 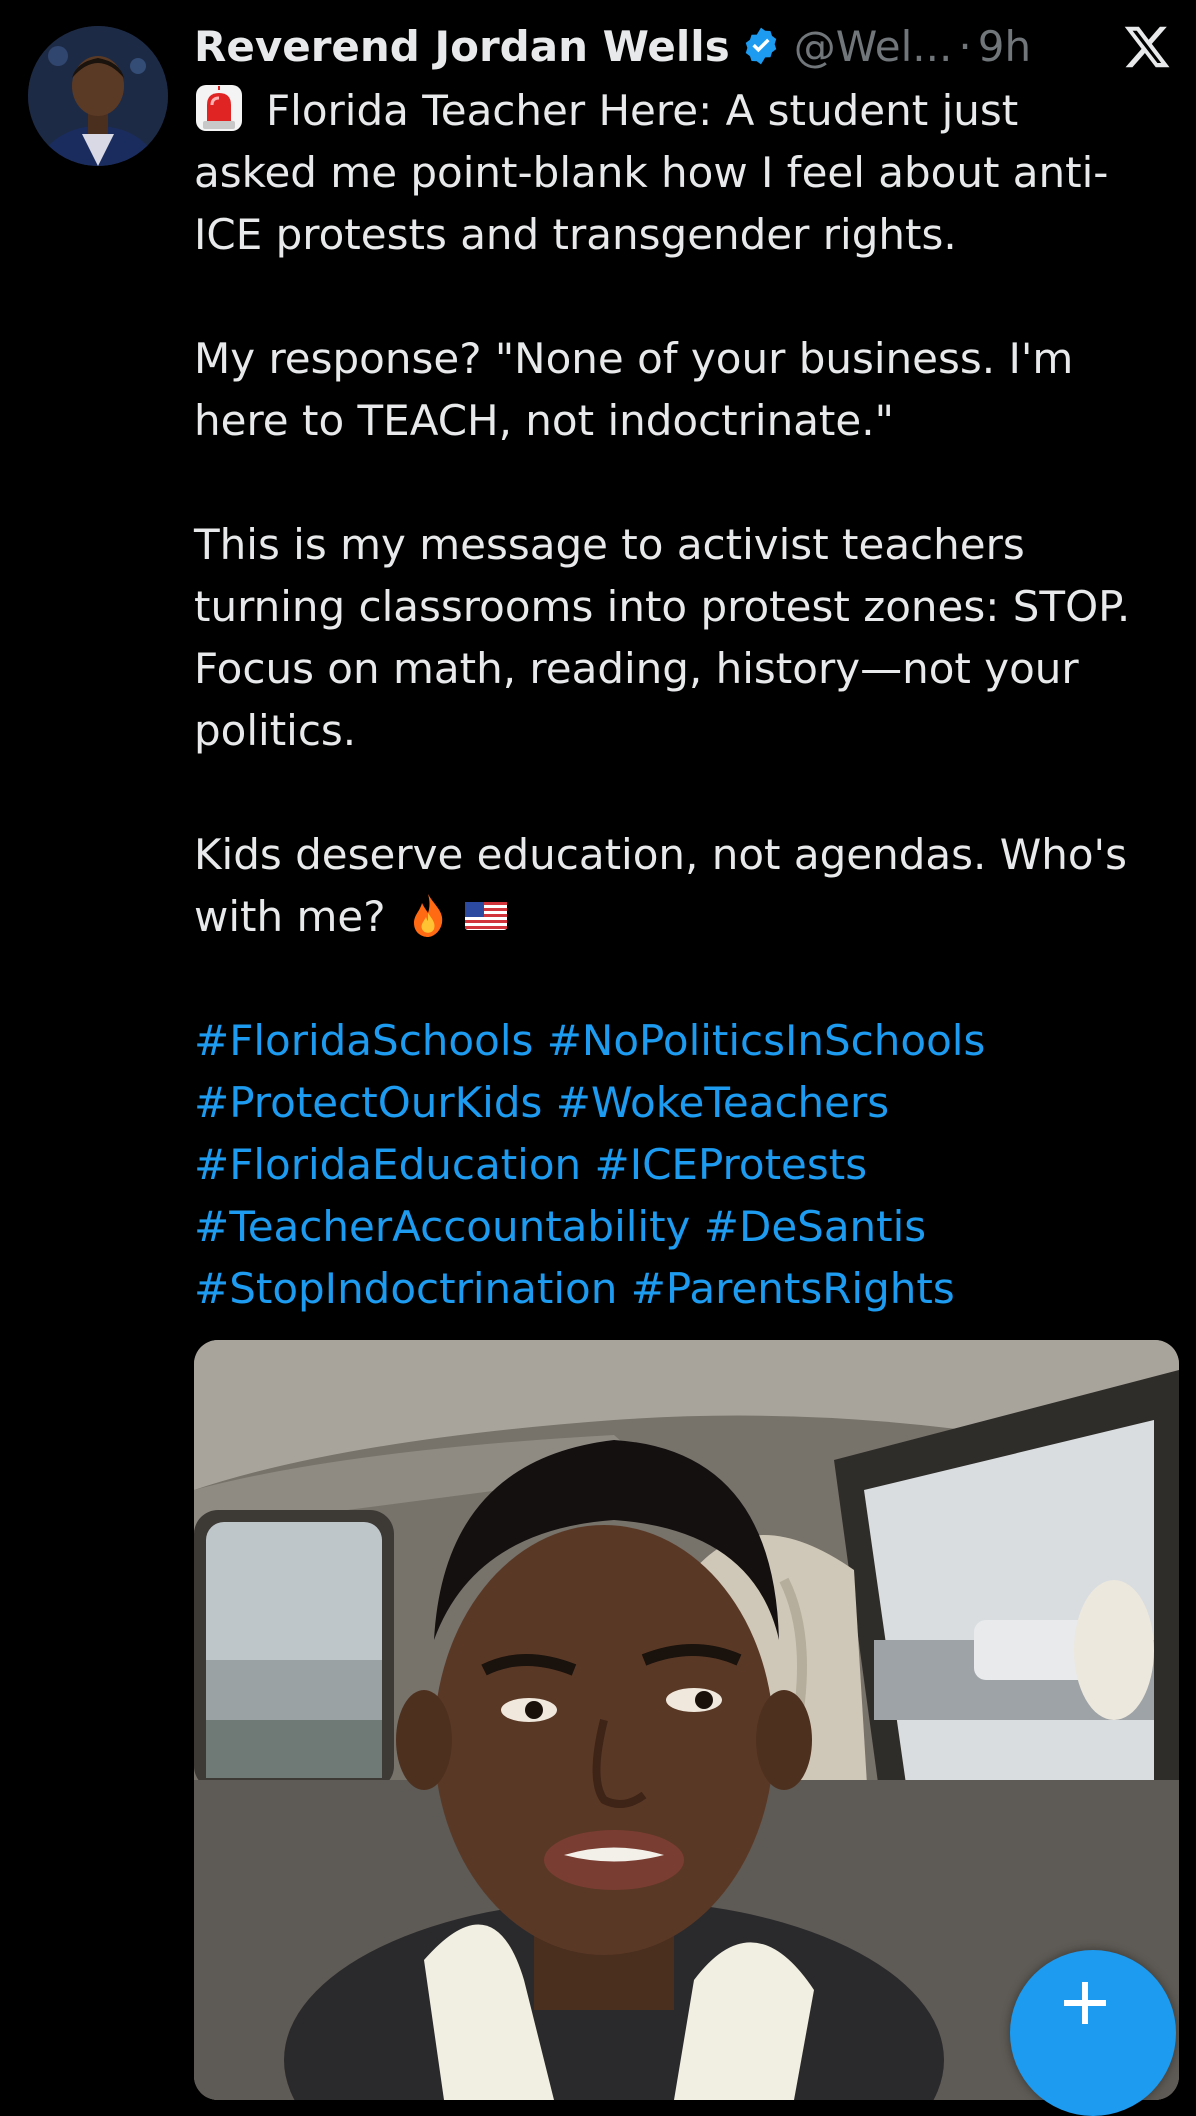 What do you see at coordinates (609, 544) in the screenshot?
I see `post-line: This is my message to activist teachers` at bounding box center [609, 544].